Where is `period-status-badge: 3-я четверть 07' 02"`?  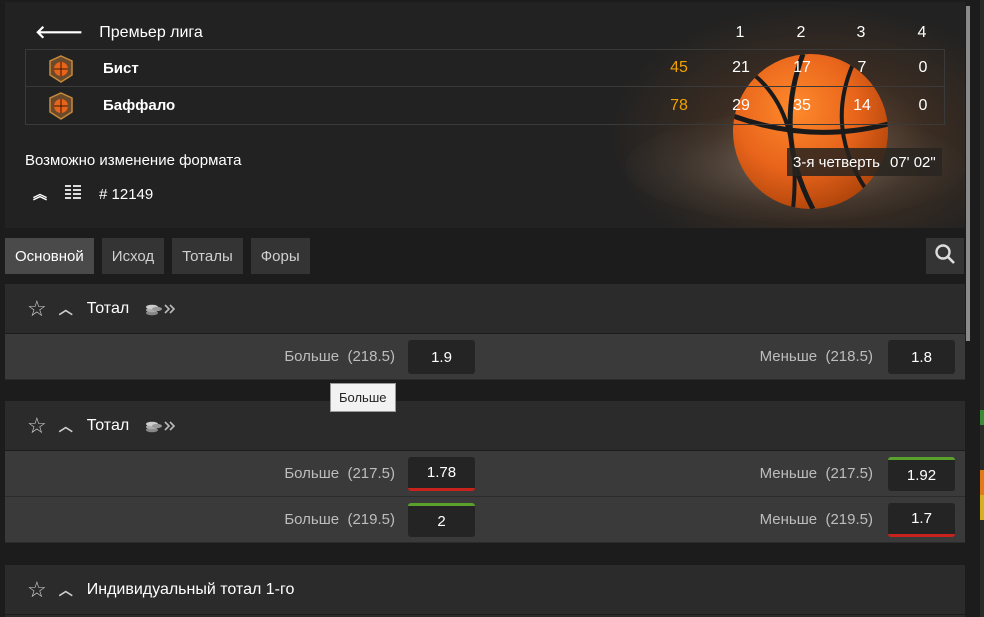
period-status-badge: 3-я четверть 07' 02" is located at coordinates (864, 162).